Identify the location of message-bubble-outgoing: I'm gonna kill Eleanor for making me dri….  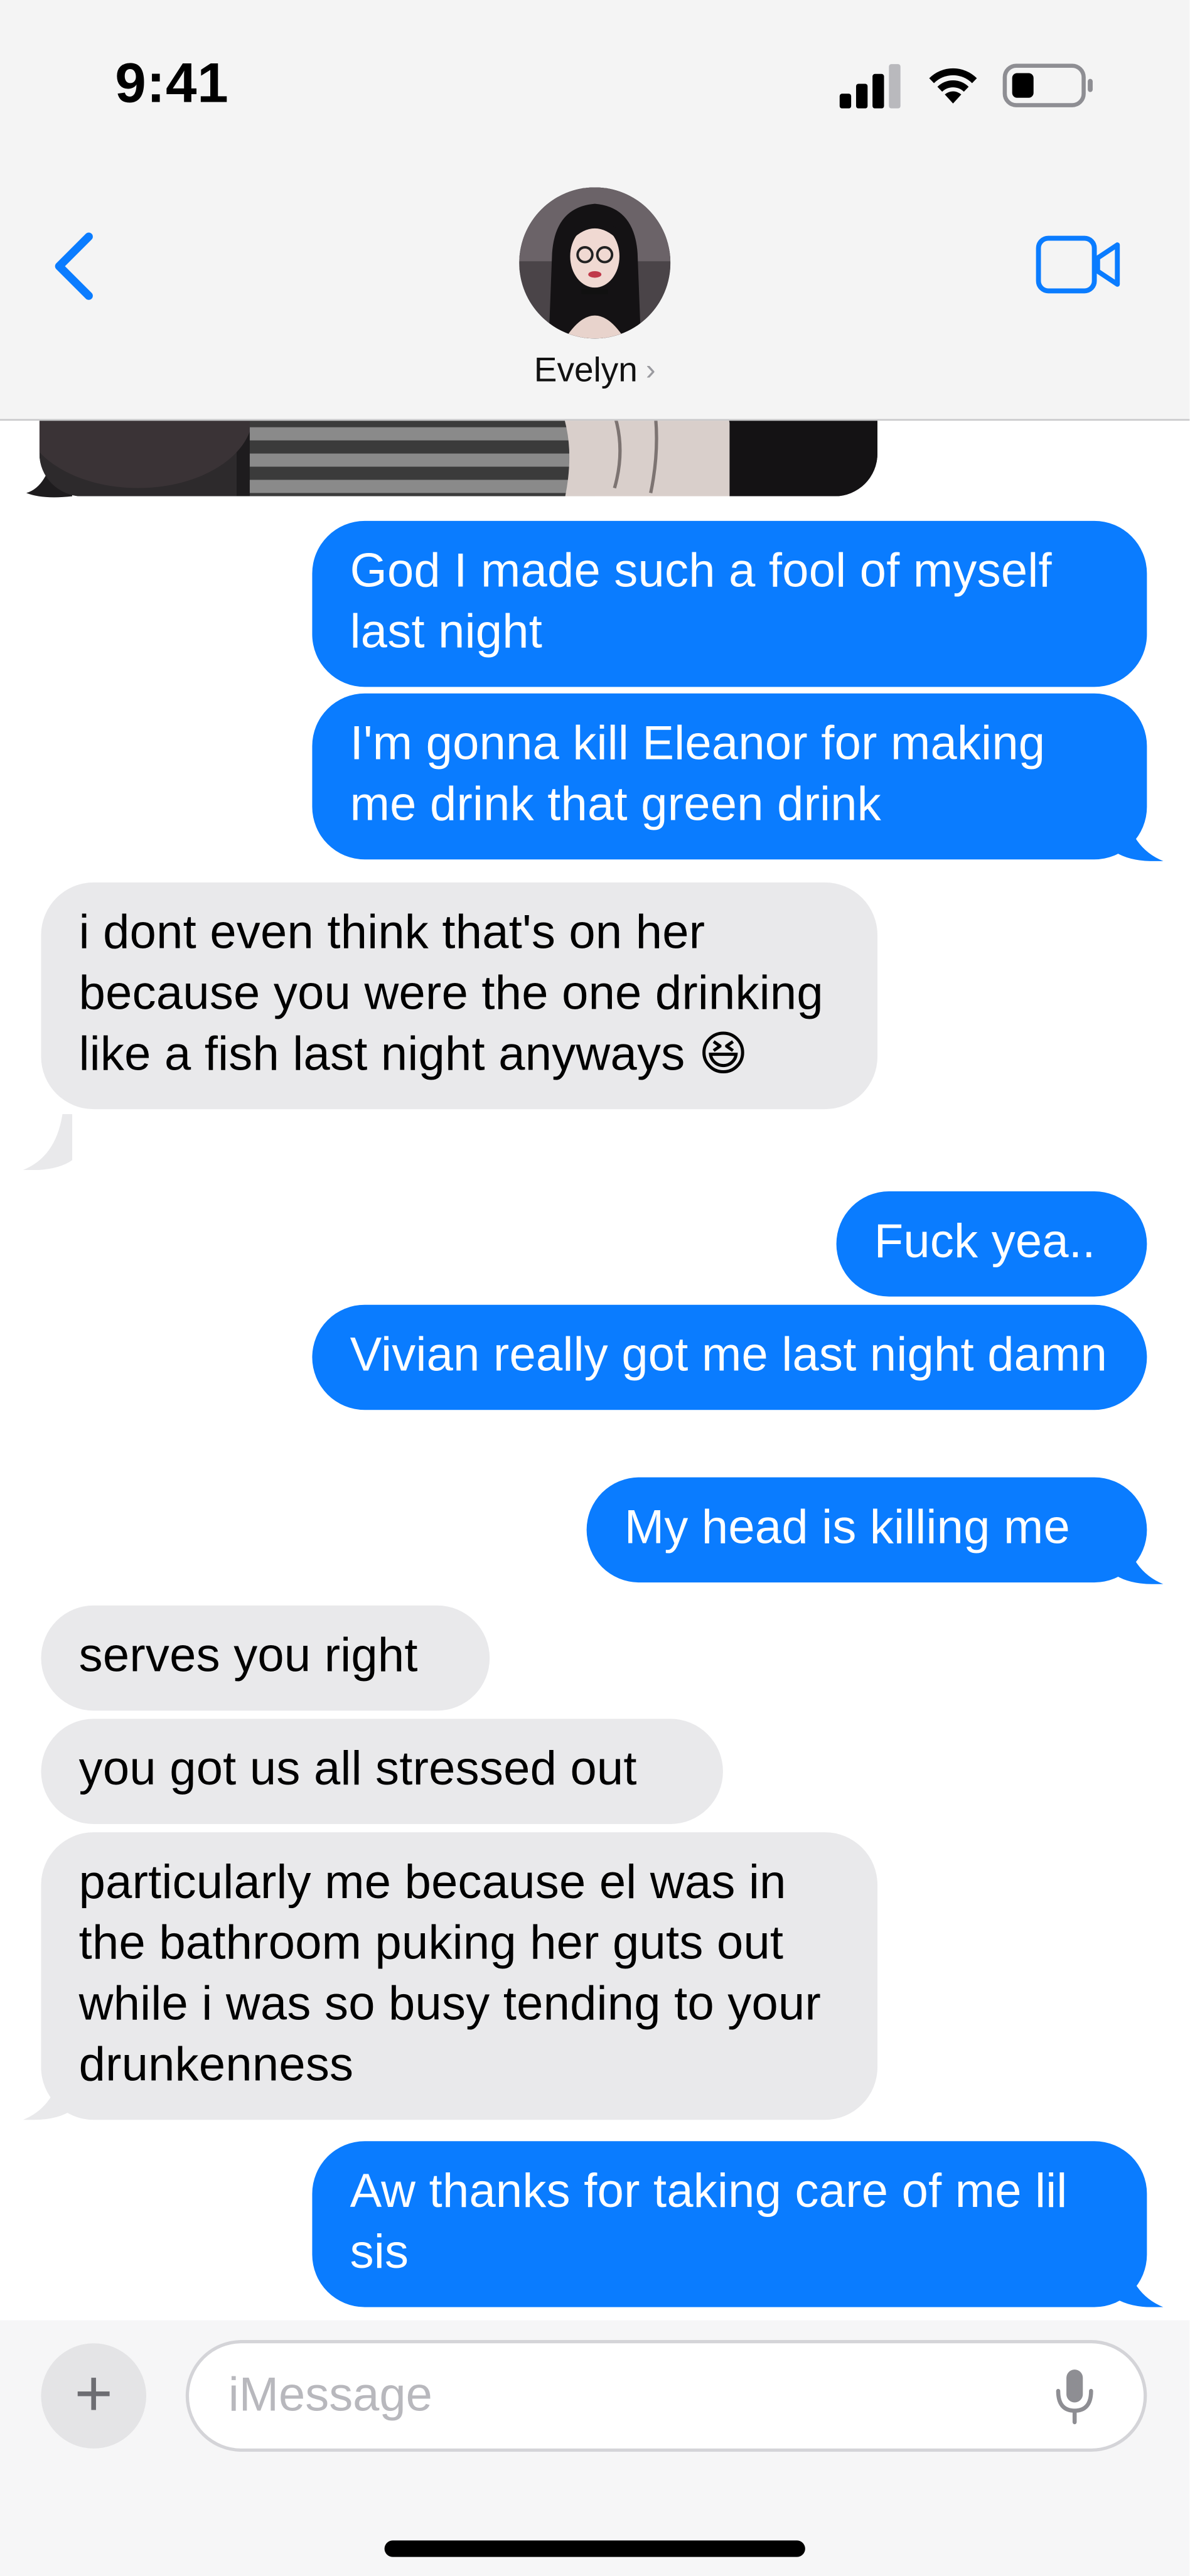
(729, 776).